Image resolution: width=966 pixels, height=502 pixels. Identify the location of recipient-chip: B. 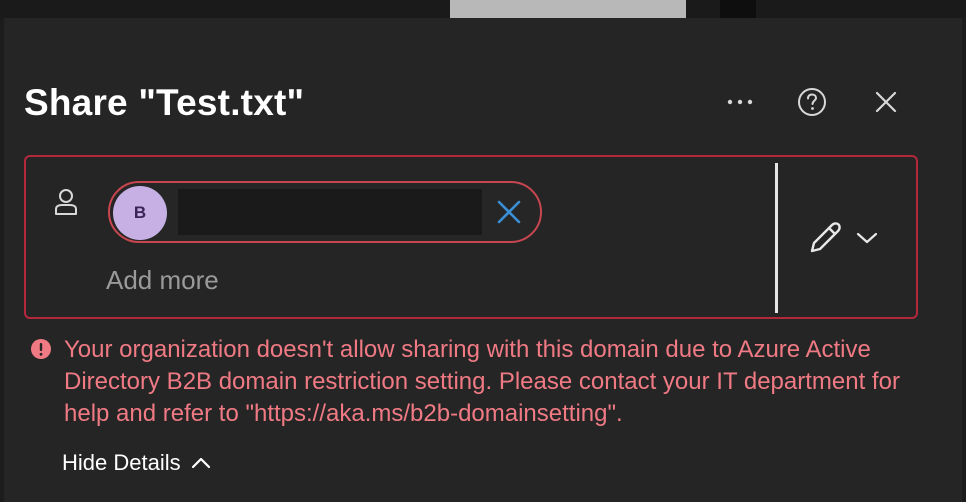
(325, 212).